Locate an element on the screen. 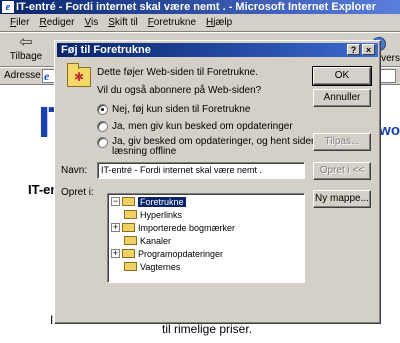  page-text-fragment: I is located at coordinates (52, 320).